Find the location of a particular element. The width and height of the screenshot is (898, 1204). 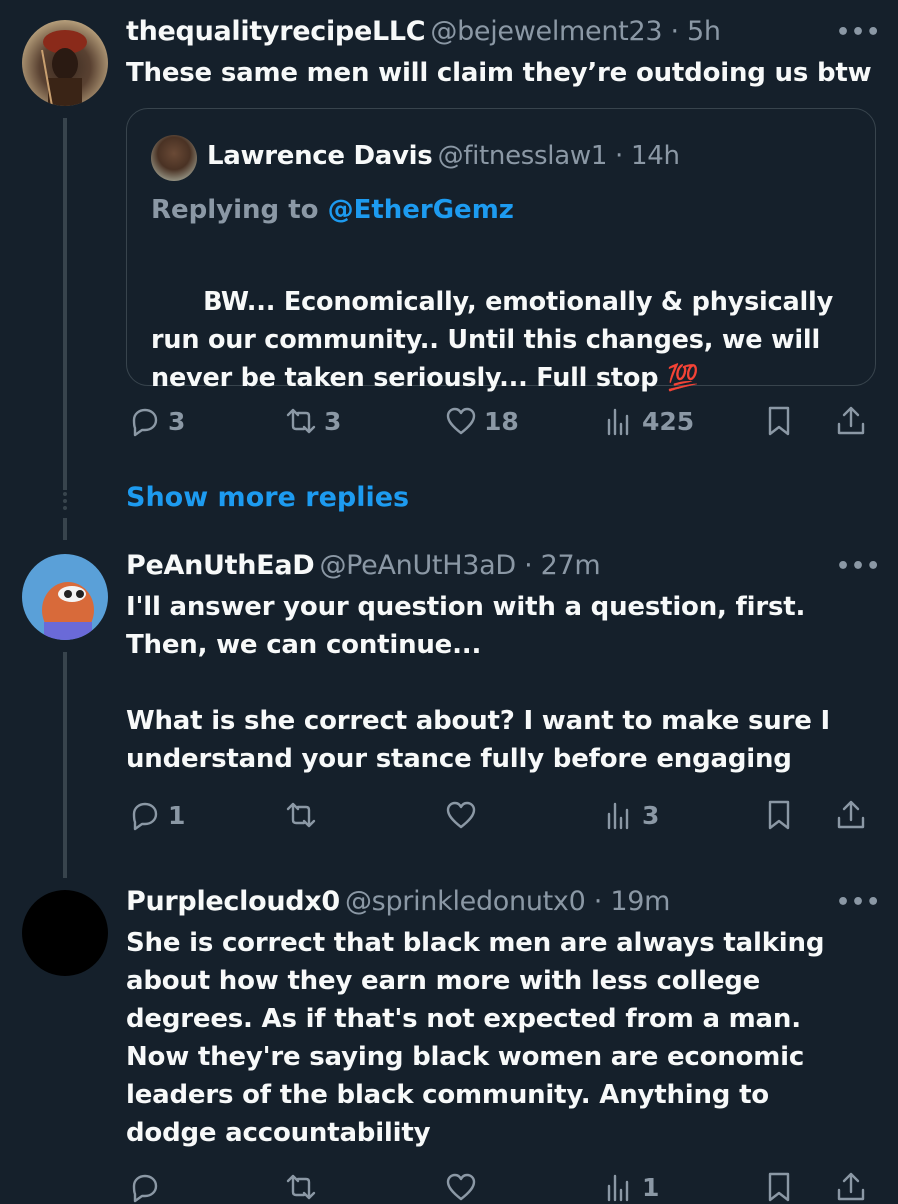

views-button: 1 is located at coordinates (630, 1187).